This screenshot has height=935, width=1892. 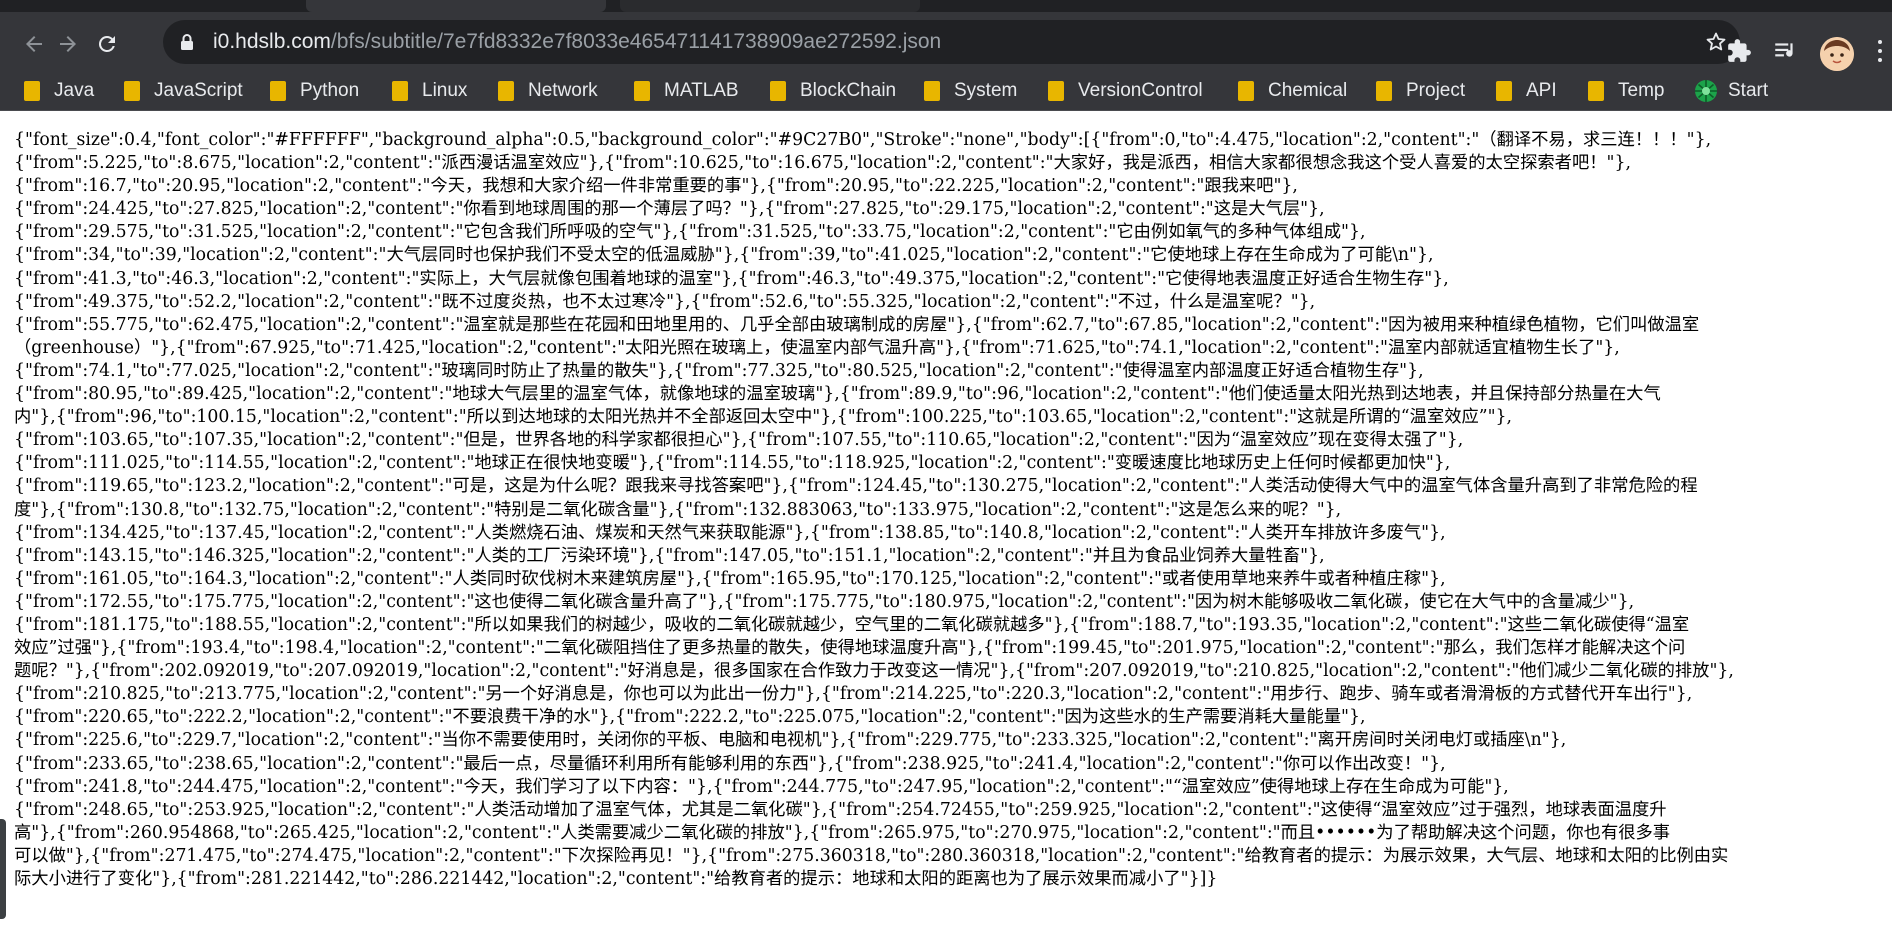 I want to click on bookmark-folder-java: Java, so click(x=59, y=91).